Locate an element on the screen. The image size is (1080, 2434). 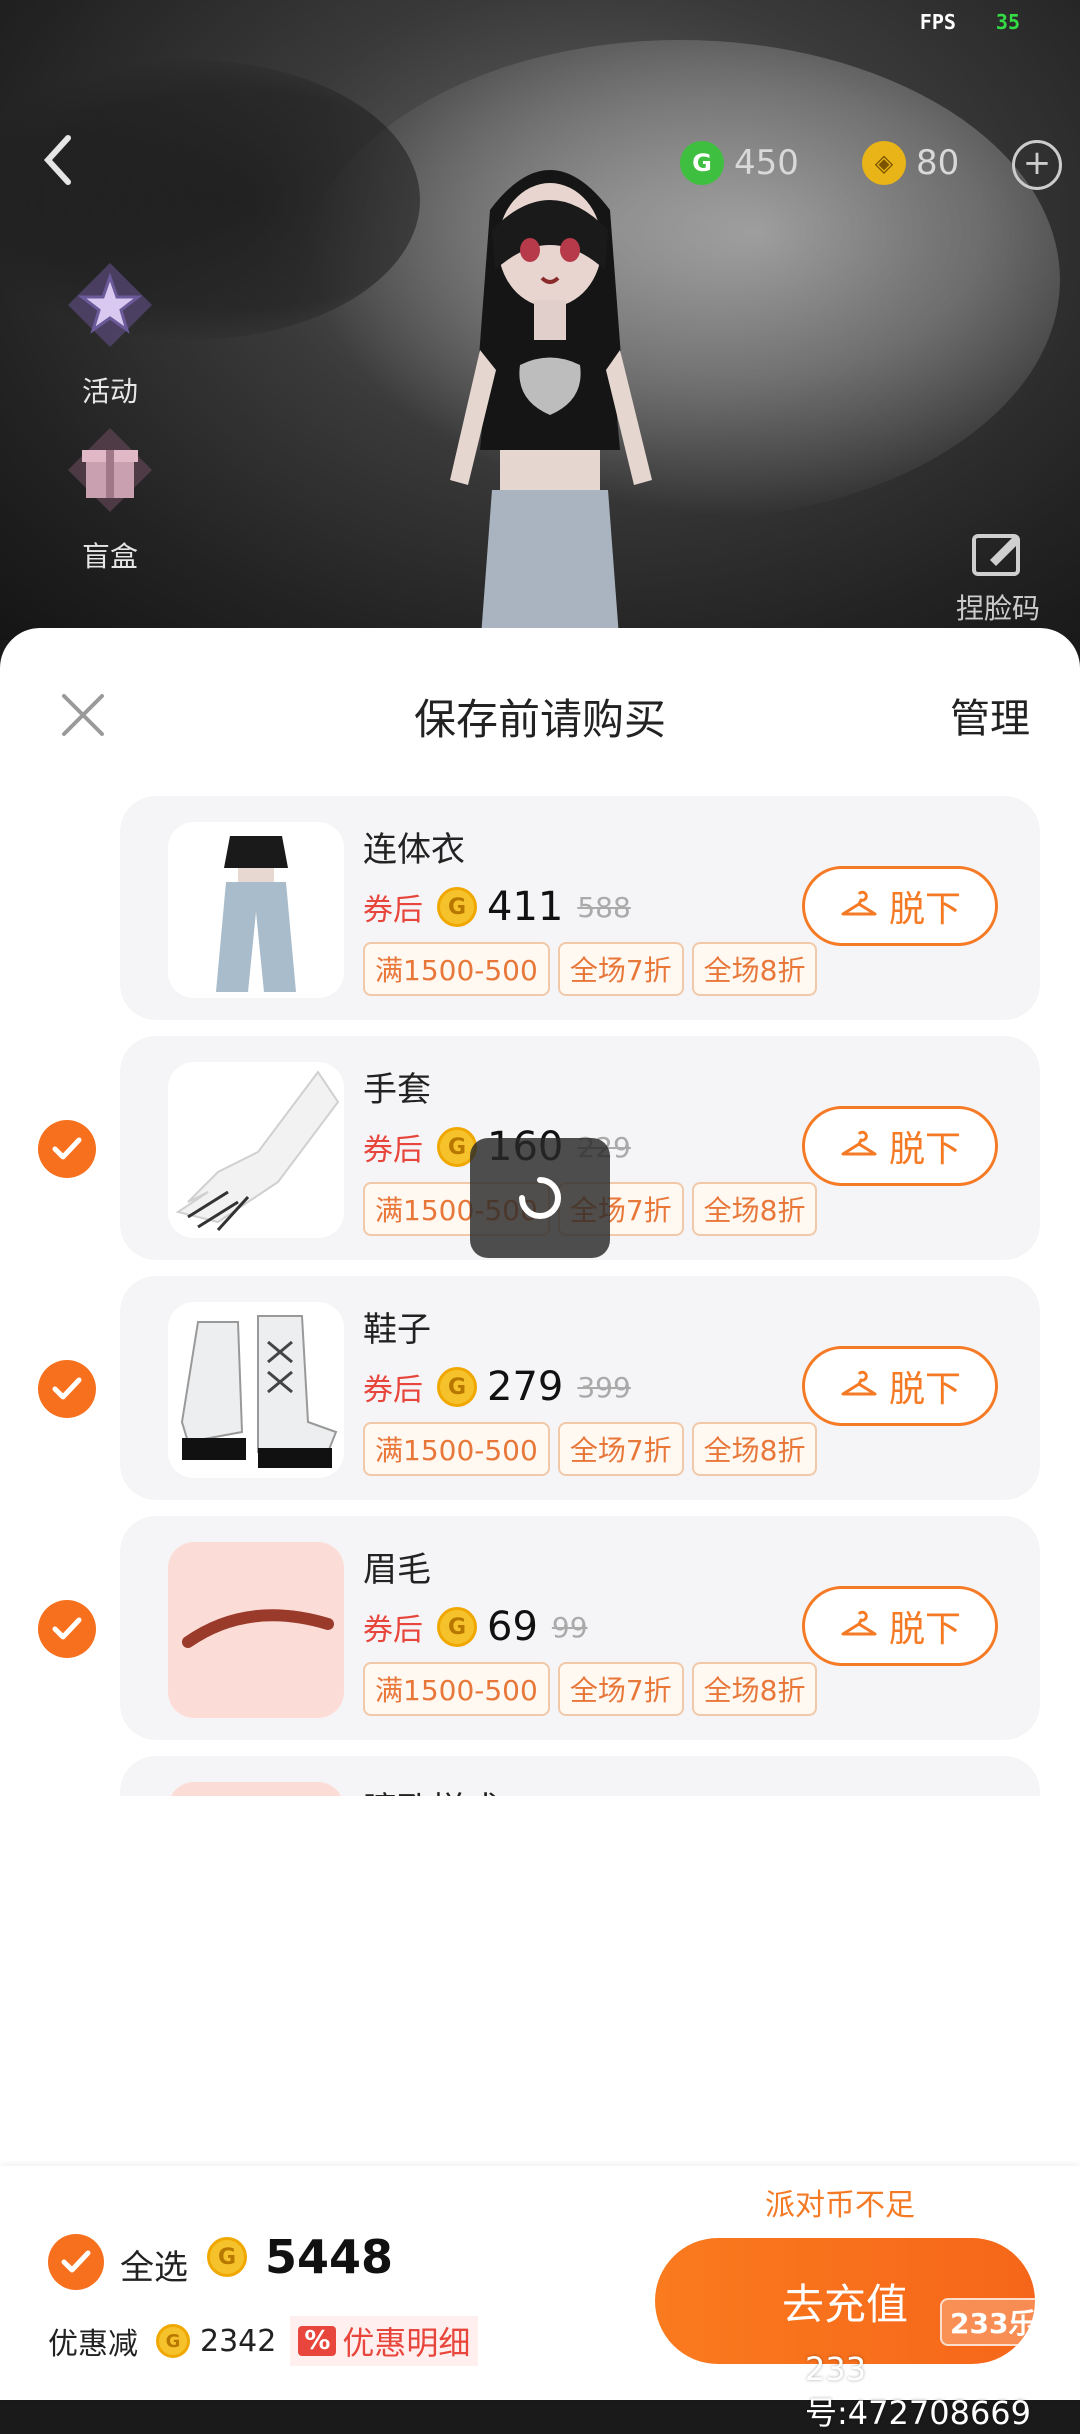
dragon-wing is located at coordinates (680, 280).